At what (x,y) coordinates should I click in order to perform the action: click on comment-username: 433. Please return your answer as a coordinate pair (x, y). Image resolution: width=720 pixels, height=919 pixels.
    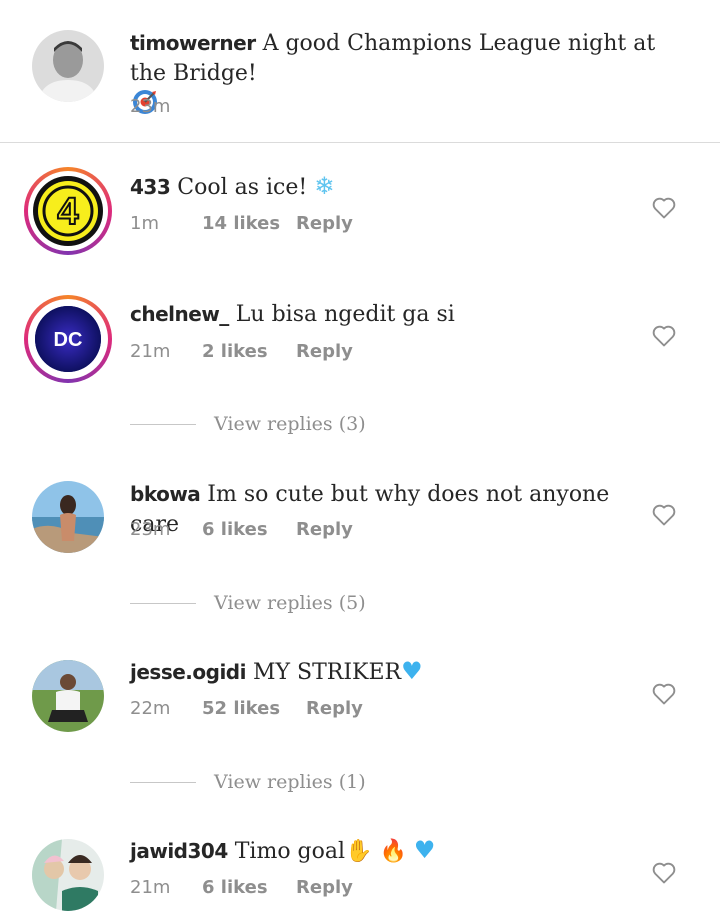
    Looking at the image, I should click on (150, 187).